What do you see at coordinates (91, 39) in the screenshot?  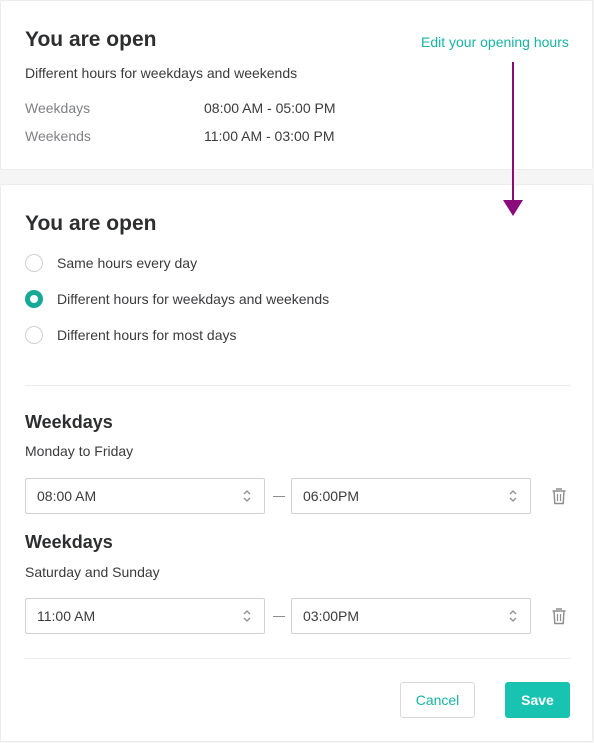 I see `summary-title: You are open` at bounding box center [91, 39].